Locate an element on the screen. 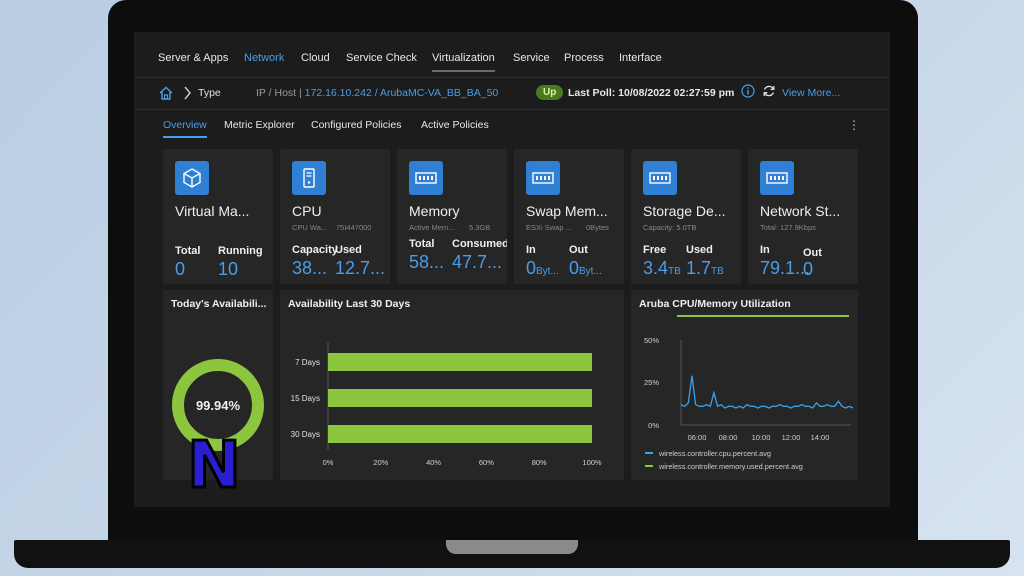 The width and height of the screenshot is (1024, 576). cpu-icon is located at coordinates (309, 178).